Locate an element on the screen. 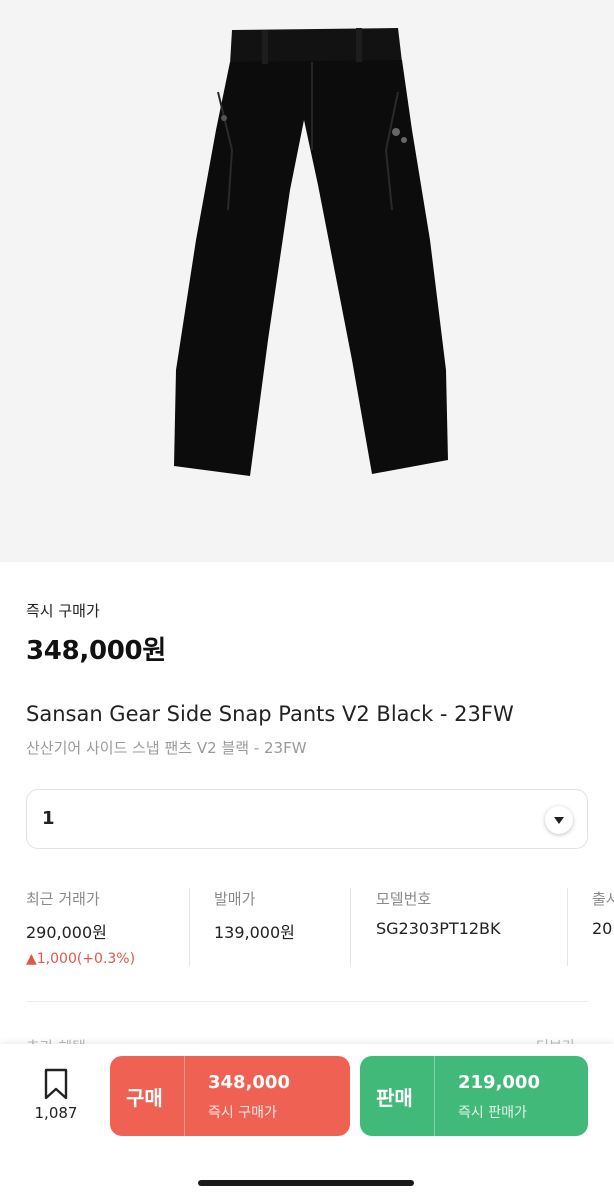 This screenshot has width=614, height=1200. release-price: 발매가 139,000원 is located at coordinates (254, 928).